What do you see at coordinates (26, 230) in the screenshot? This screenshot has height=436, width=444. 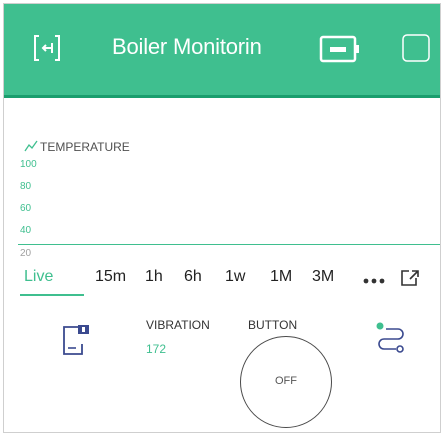 I see `y-tick-label: 40` at bounding box center [26, 230].